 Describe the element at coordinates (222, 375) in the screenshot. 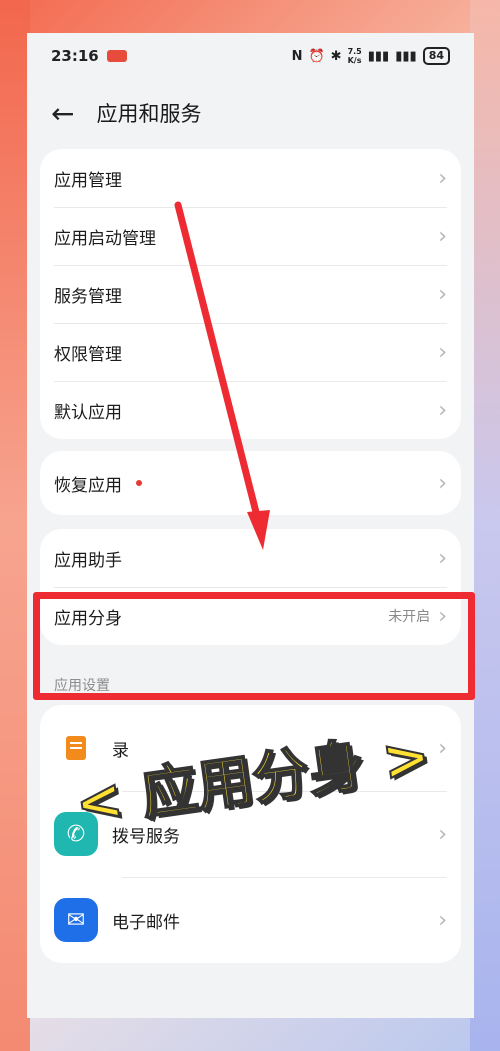

I see `annotation-arrow` at that location.